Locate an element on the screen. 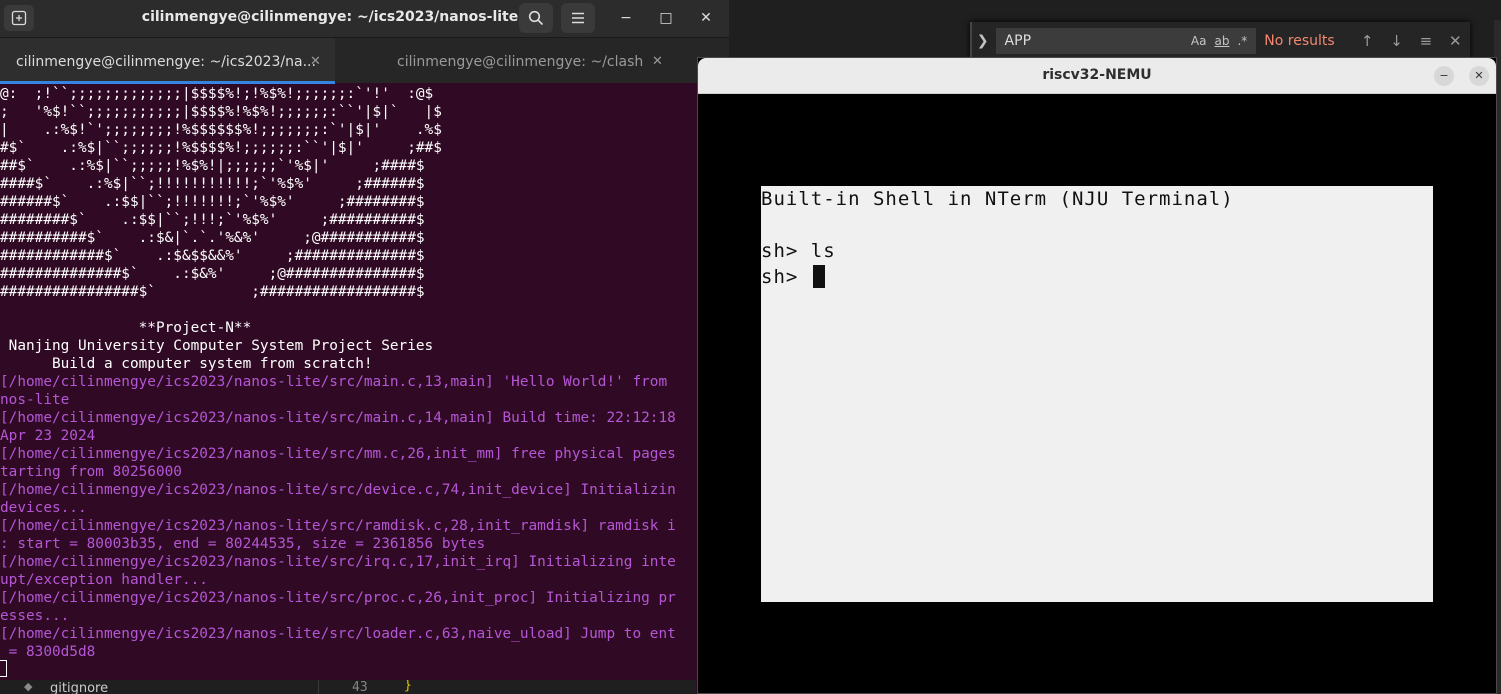 The height and width of the screenshot is (694, 1501). terminal-line: **Project-N** is located at coordinates (126, 328).